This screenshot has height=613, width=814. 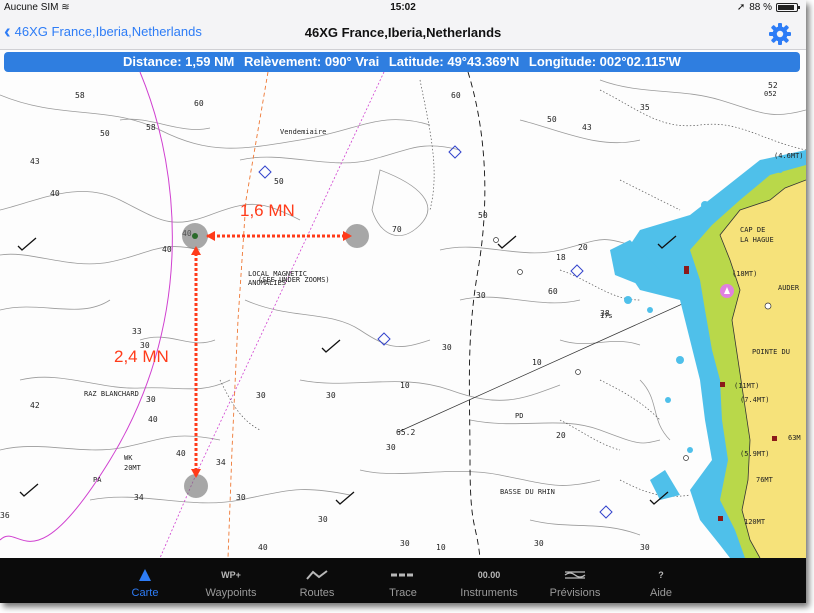 What do you see at coordinates (303, 132) in the screenshot?
I see `wreck-label: Vendemiaire` at bounding box center [303, 132].